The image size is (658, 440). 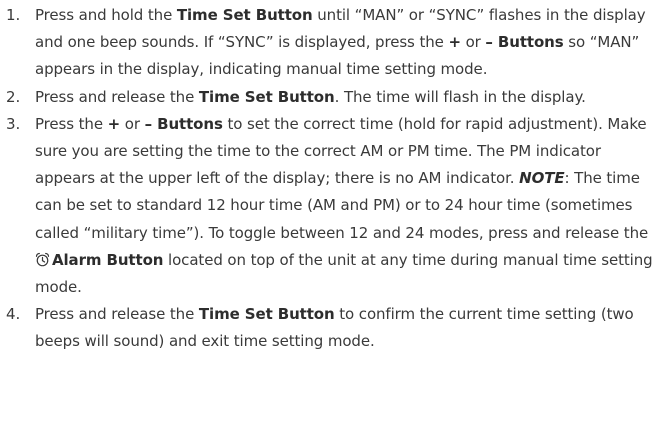 I want to click on step-number: 4., so click(x=13, y=314).